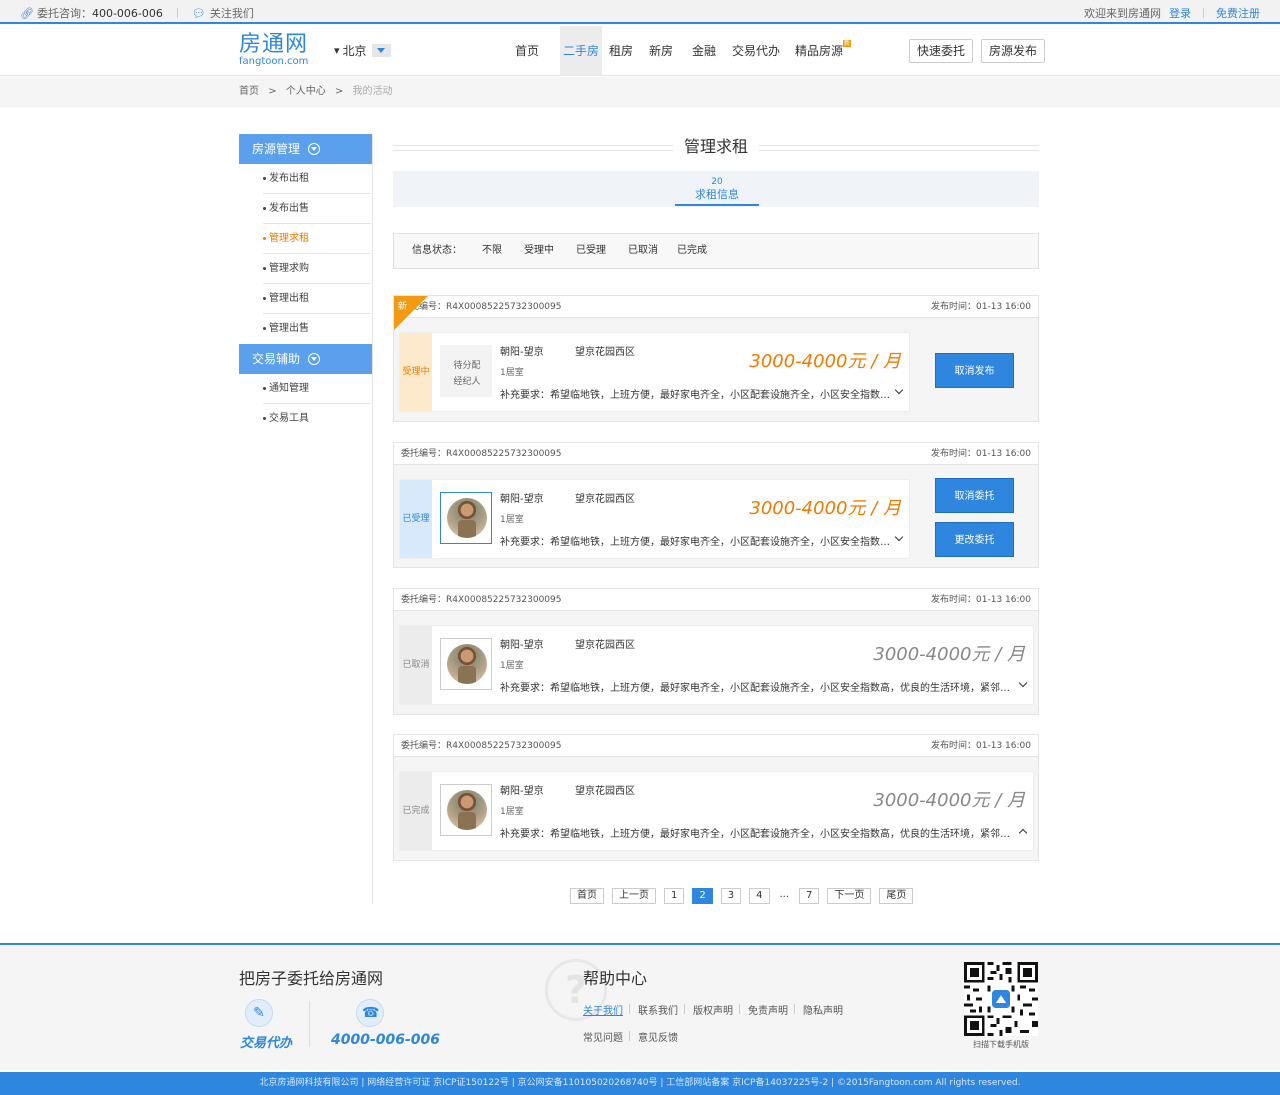 The image size is (1280, 1095). What do you see at coordinates (603, 1009) in the screenshot?
I see `footer-link-about: 关于我们` at bounding box center [603, 1009].